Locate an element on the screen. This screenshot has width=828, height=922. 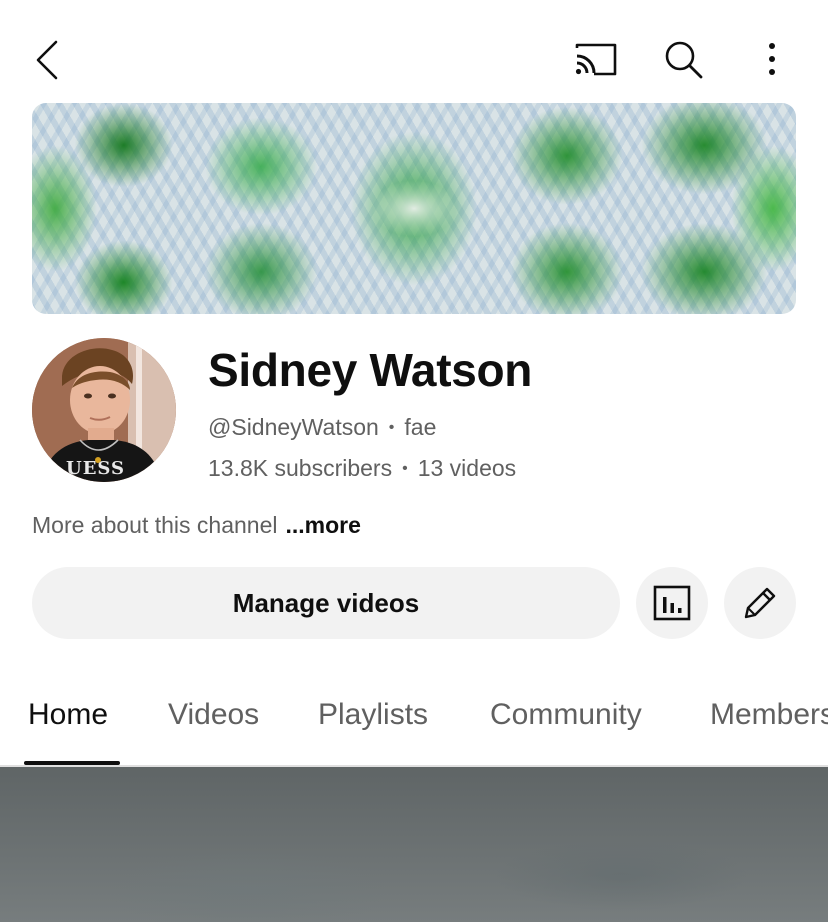
tab-videos: Videos is located at coordinates (213, 715).